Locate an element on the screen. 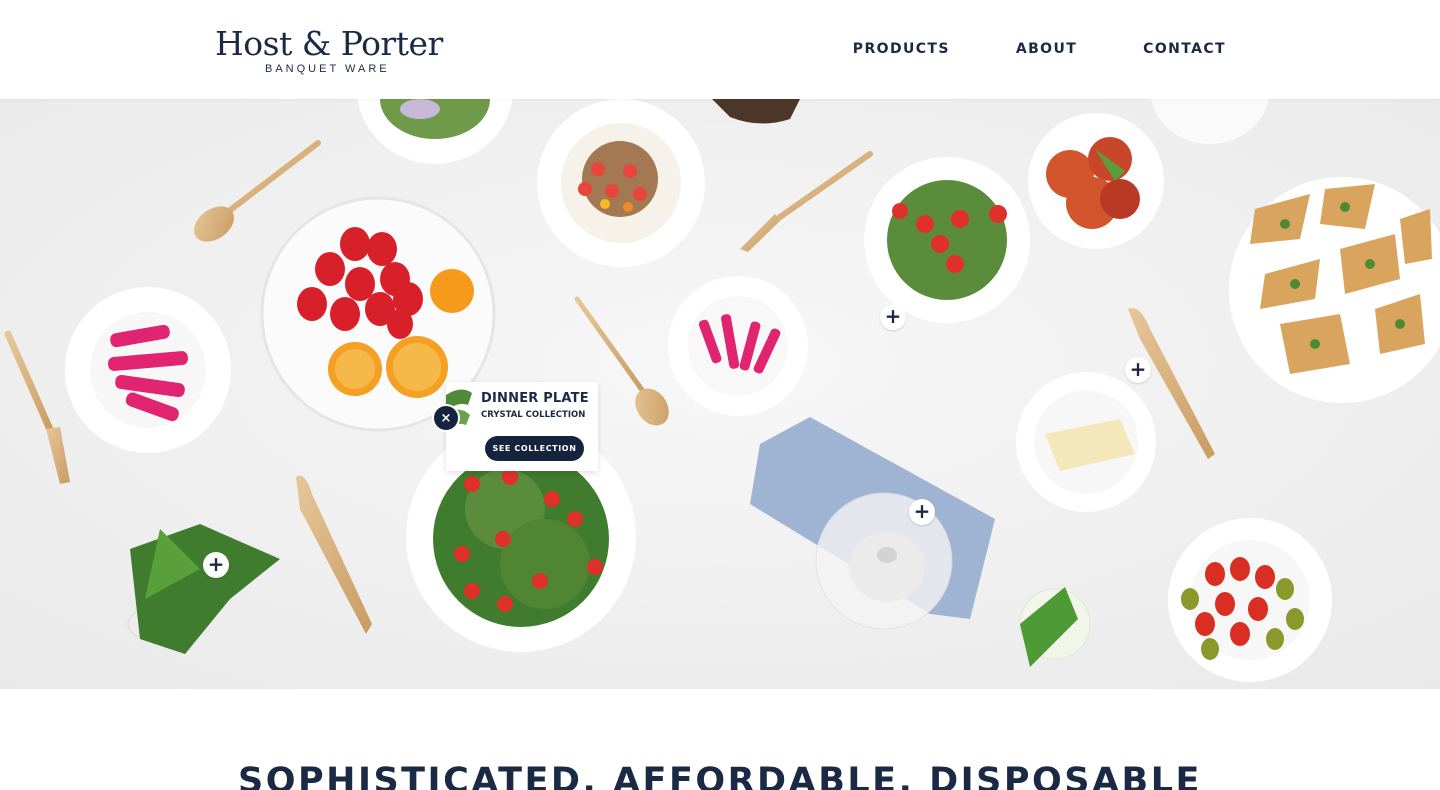  pickled-beet-bowl is located at coordinates (148, 370).